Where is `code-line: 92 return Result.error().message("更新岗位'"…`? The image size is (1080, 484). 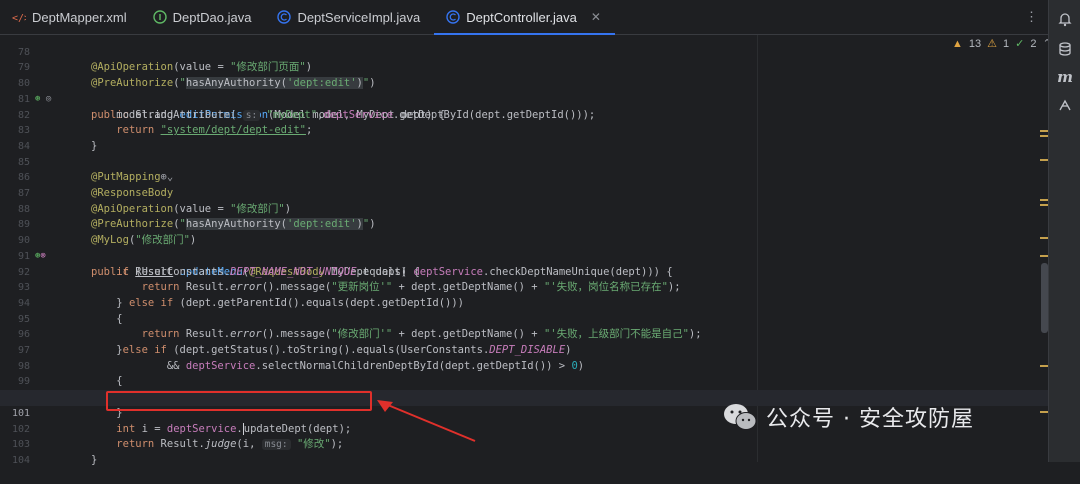
code-line: 92 return Result.error().message("更新岗位'"… is located at coordinates (524, 271).